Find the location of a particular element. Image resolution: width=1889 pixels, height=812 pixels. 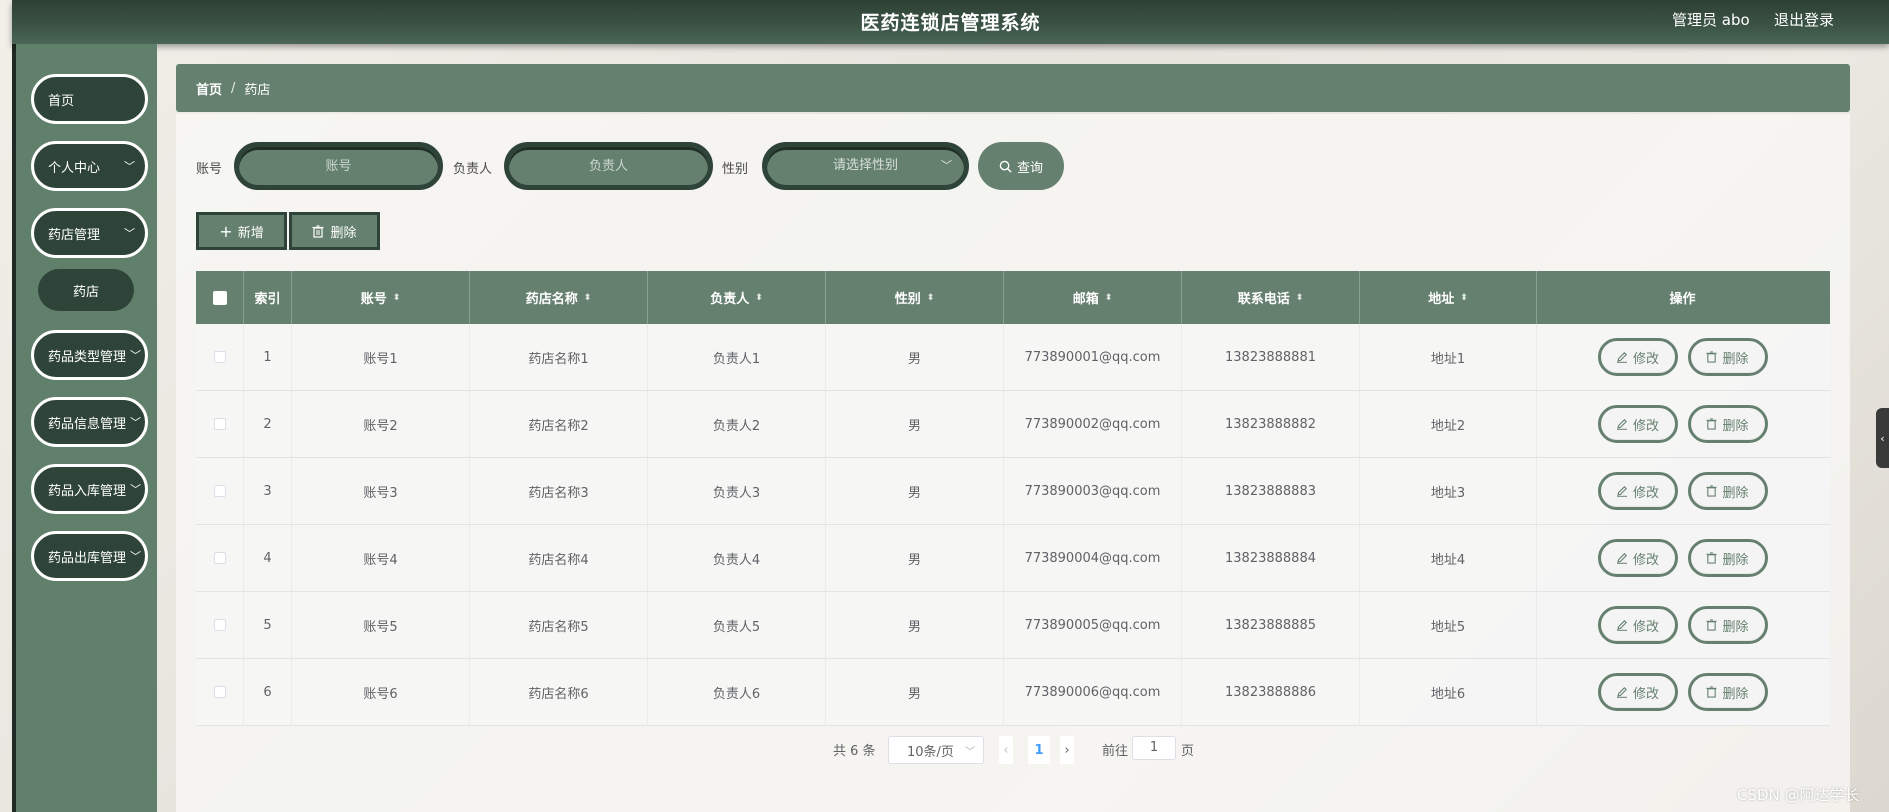

sidebar-item-label: 药品类型管理 is located at coordinates (87, 357).